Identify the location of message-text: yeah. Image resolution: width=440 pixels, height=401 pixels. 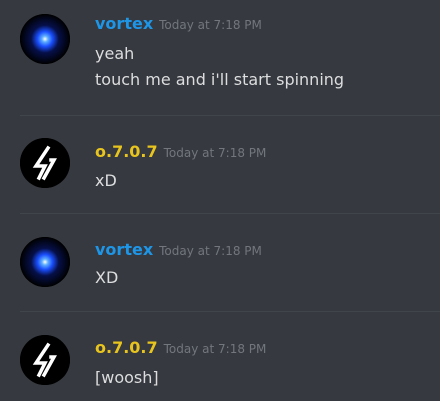
(115, 53).